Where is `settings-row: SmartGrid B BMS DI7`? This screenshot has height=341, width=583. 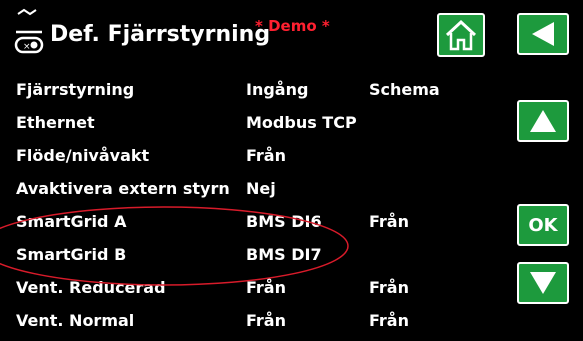
settings-row: SmartGrid B BMS DI7 is located at coordinates (255, 260).